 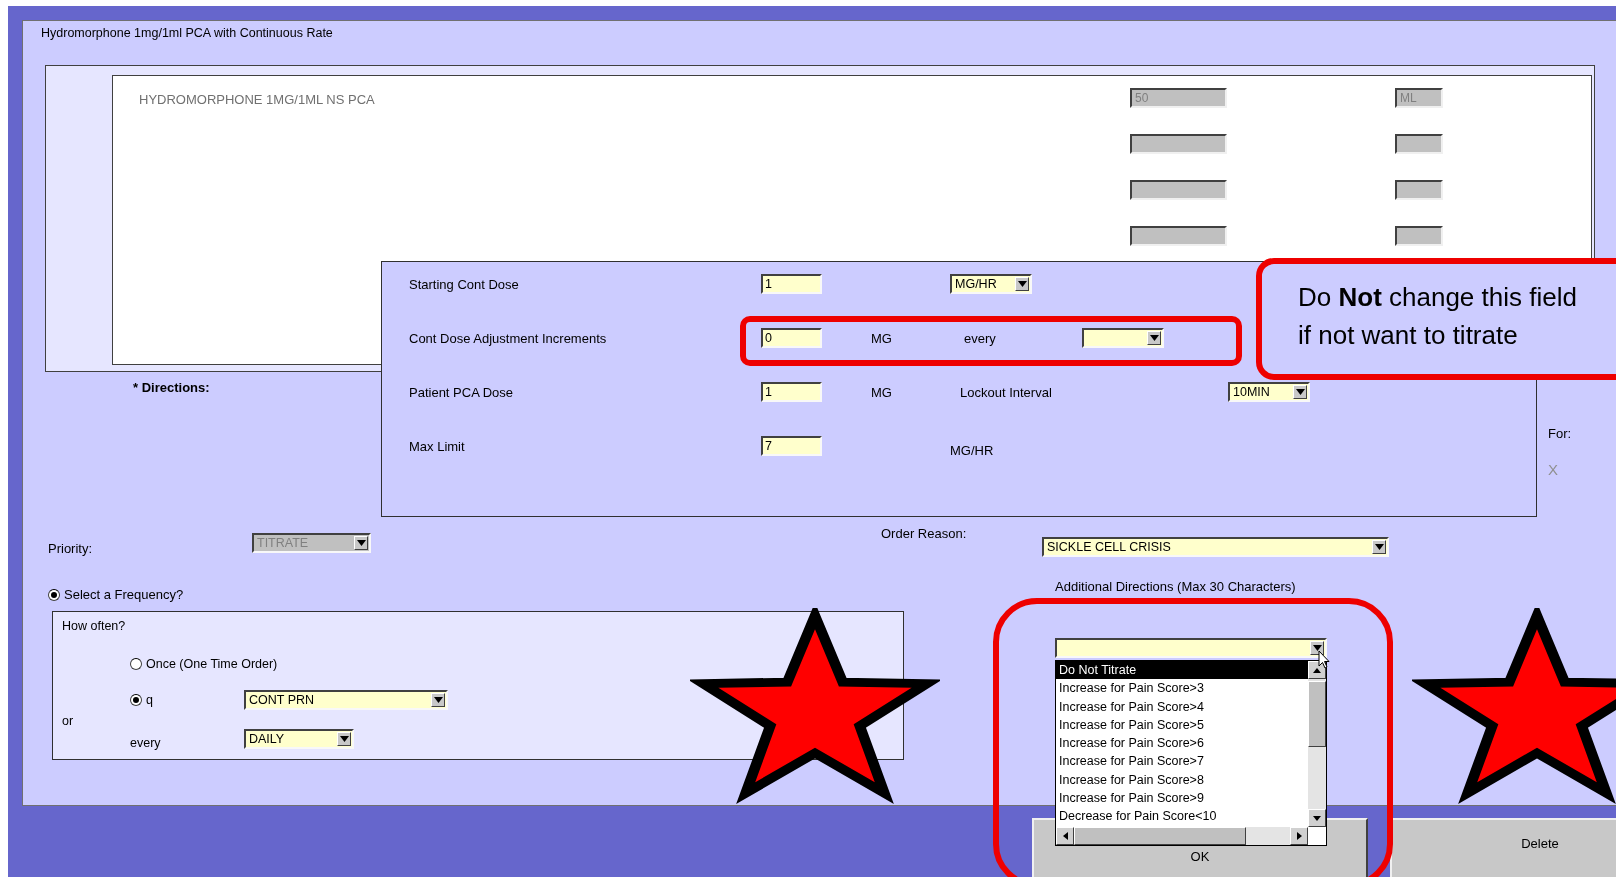 What do you see at coordinates (1503, 847) in the screenshot?
I see `delete-button: Delete` at bounding box center [1503, 847].